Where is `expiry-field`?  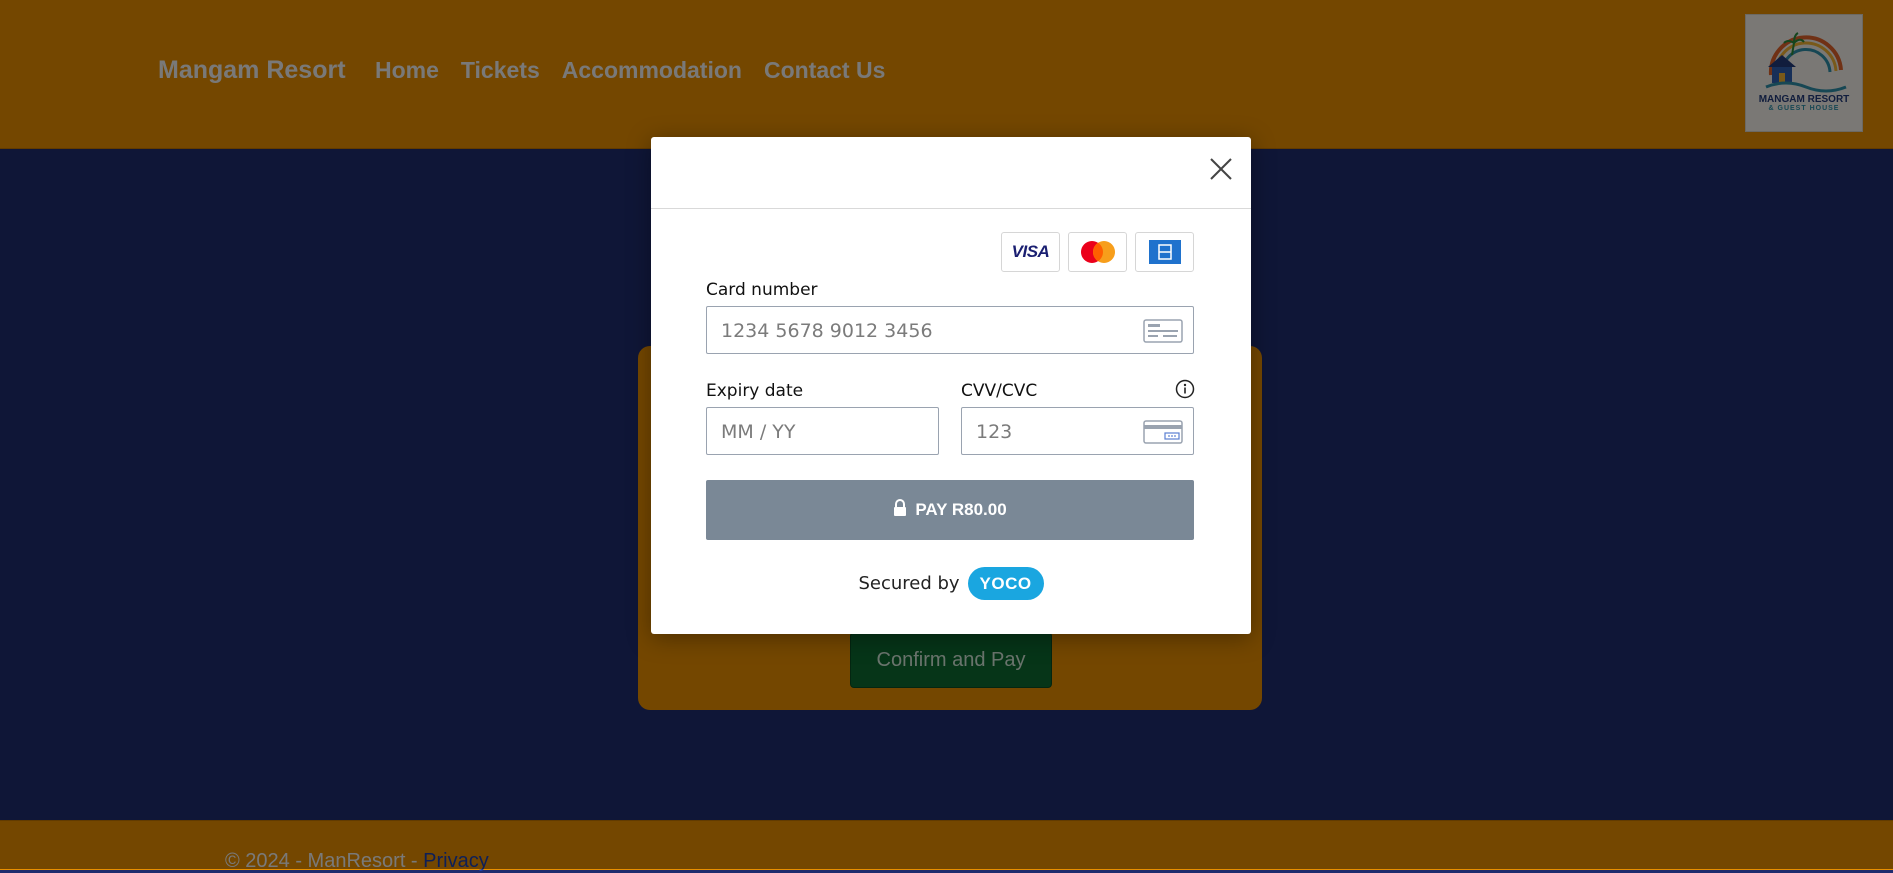 expiry-field is located at coordinates (822, 431).